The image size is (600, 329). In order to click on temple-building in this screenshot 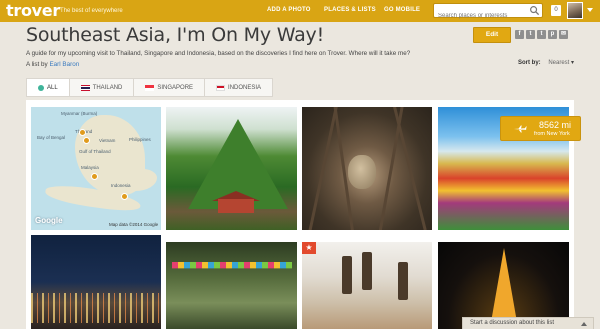, I will do `click(236, 206)`.